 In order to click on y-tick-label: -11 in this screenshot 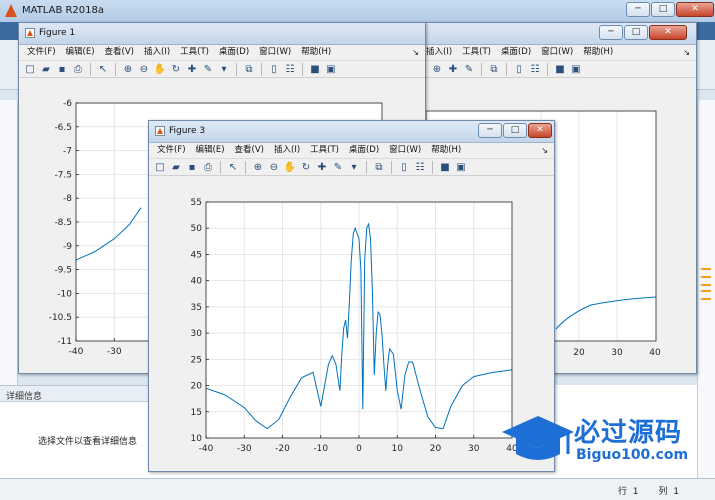, I will do `click(64, 342)`.